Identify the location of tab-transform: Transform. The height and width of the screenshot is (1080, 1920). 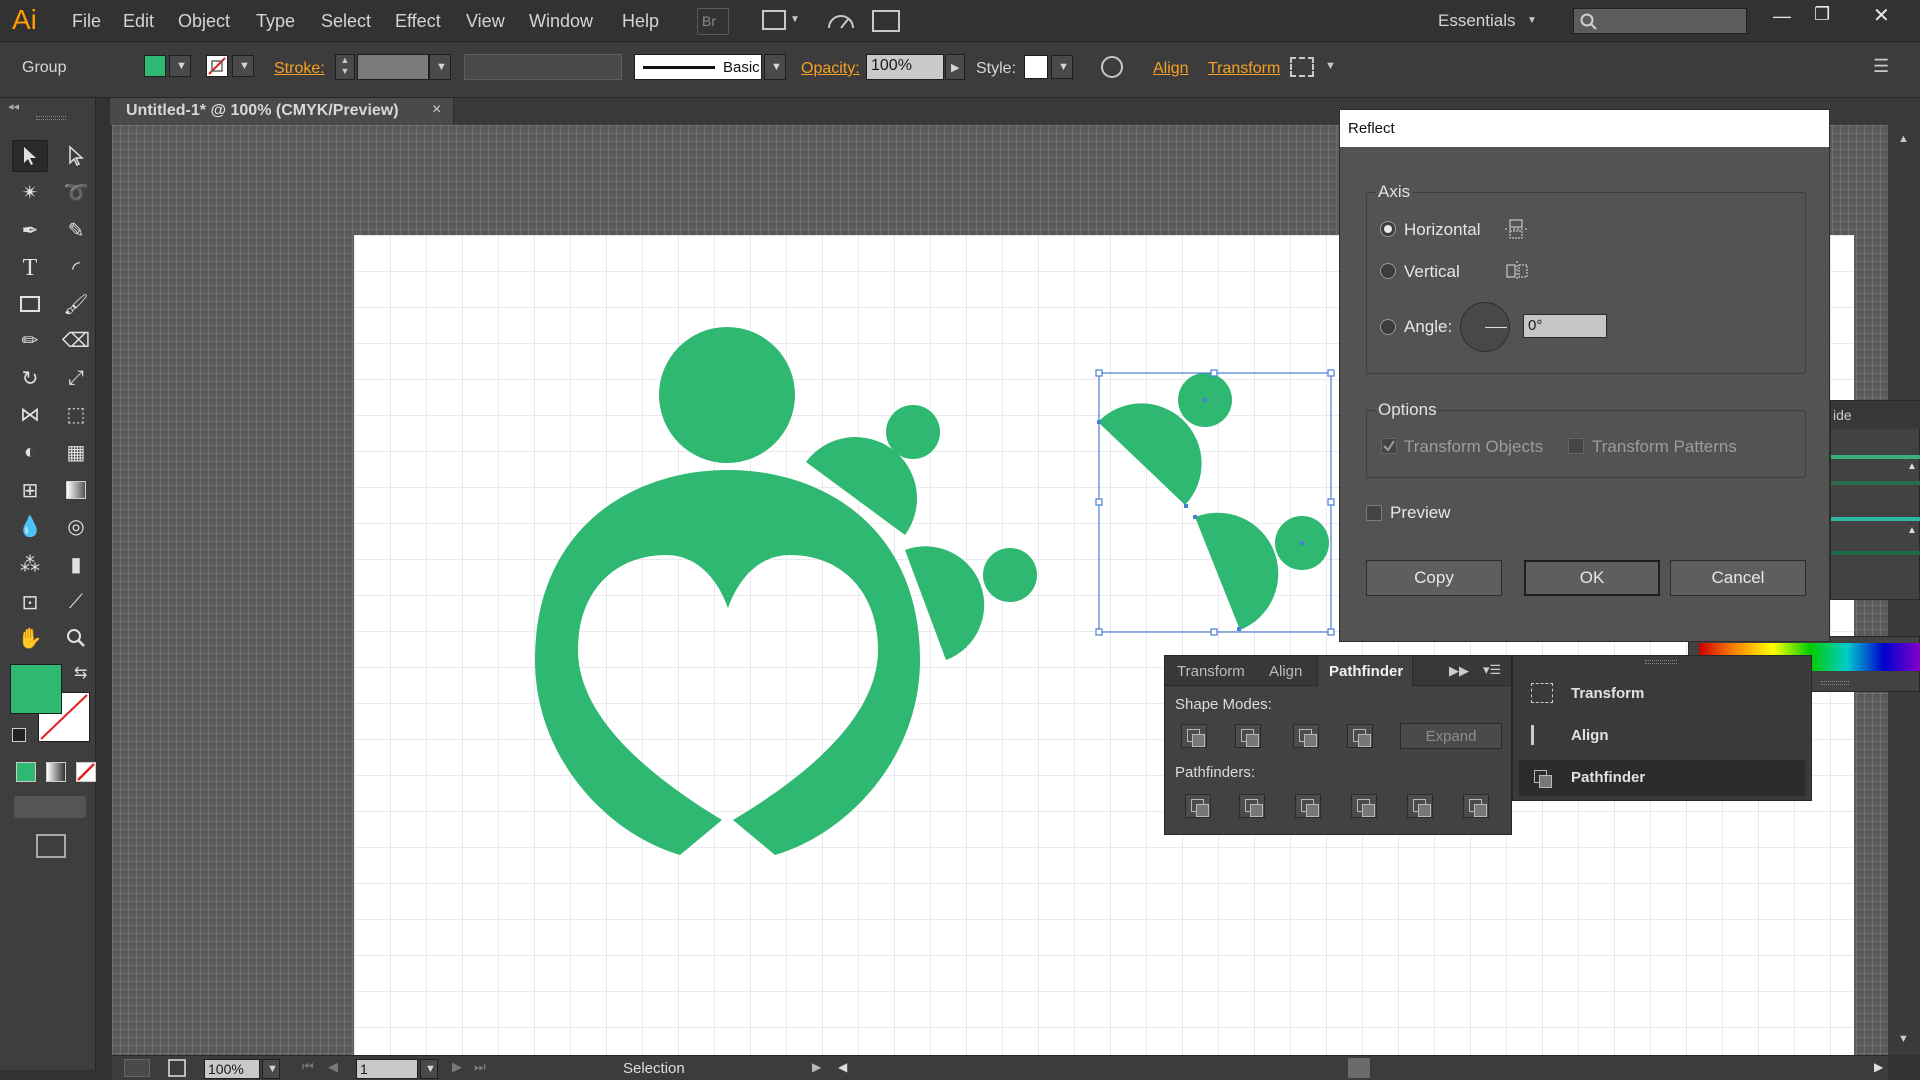
(1211, 671).